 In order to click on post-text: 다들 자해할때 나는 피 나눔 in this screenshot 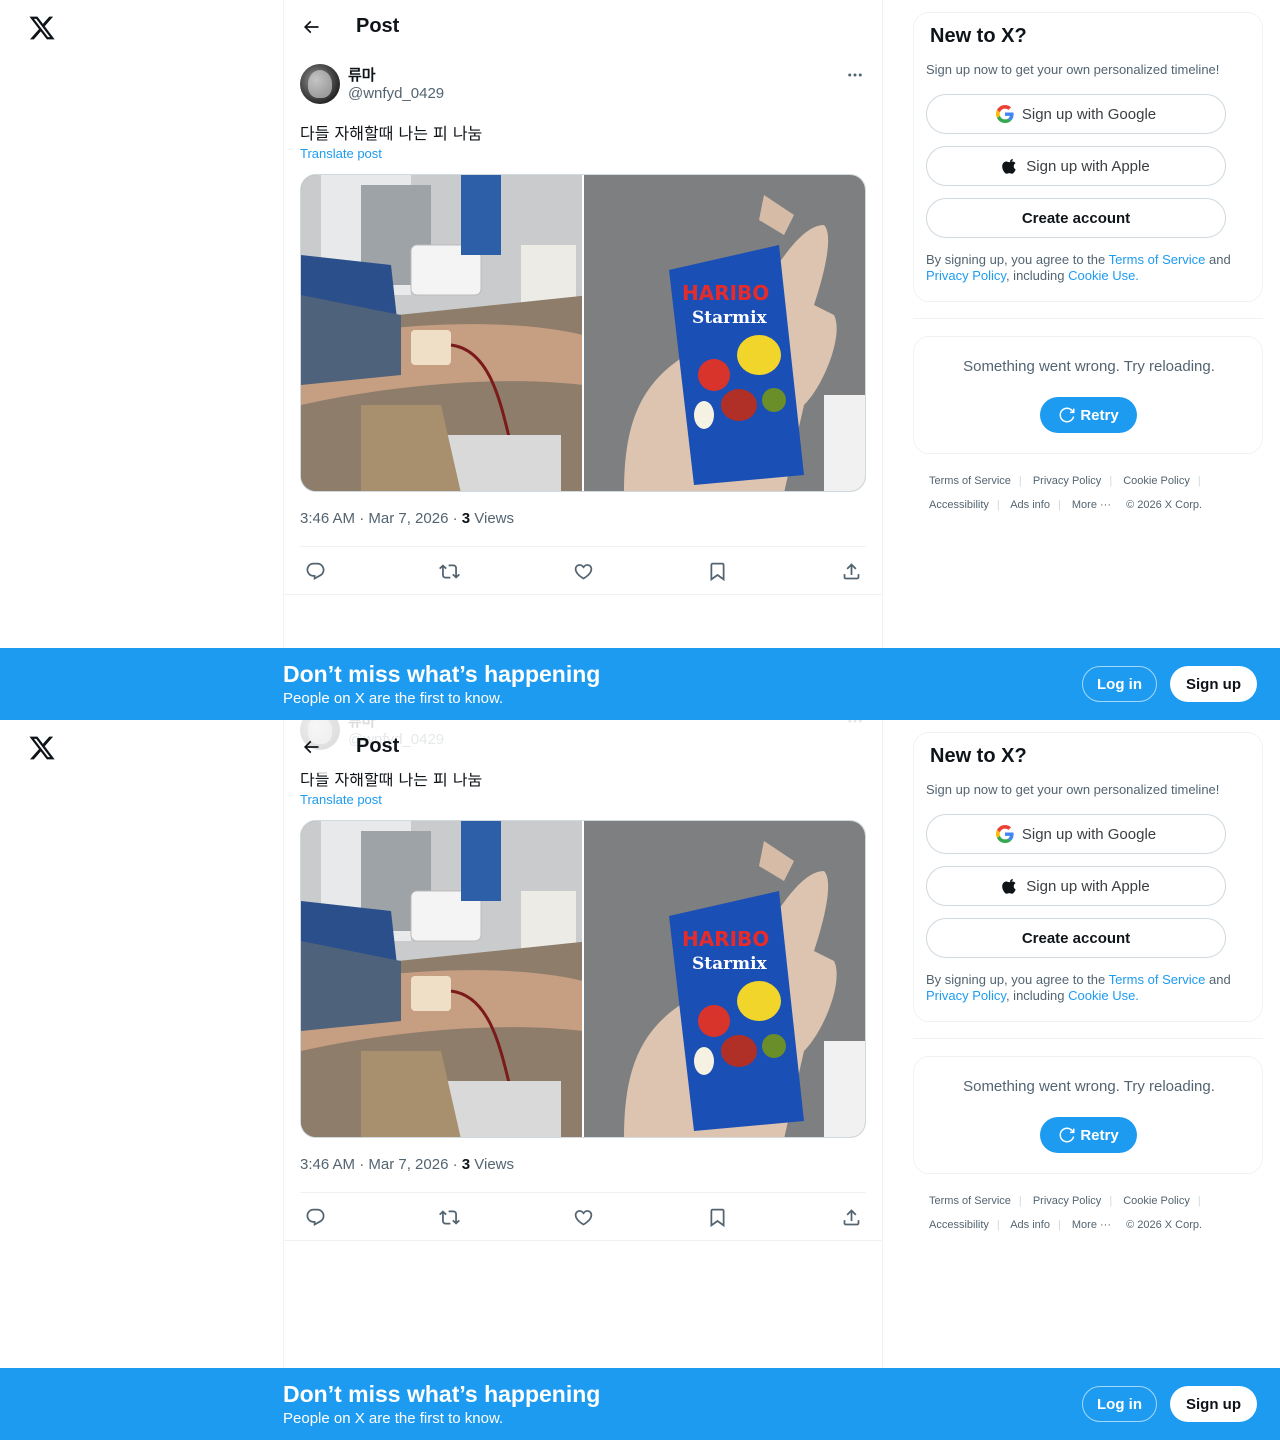, I will do `click(391, 133)`.